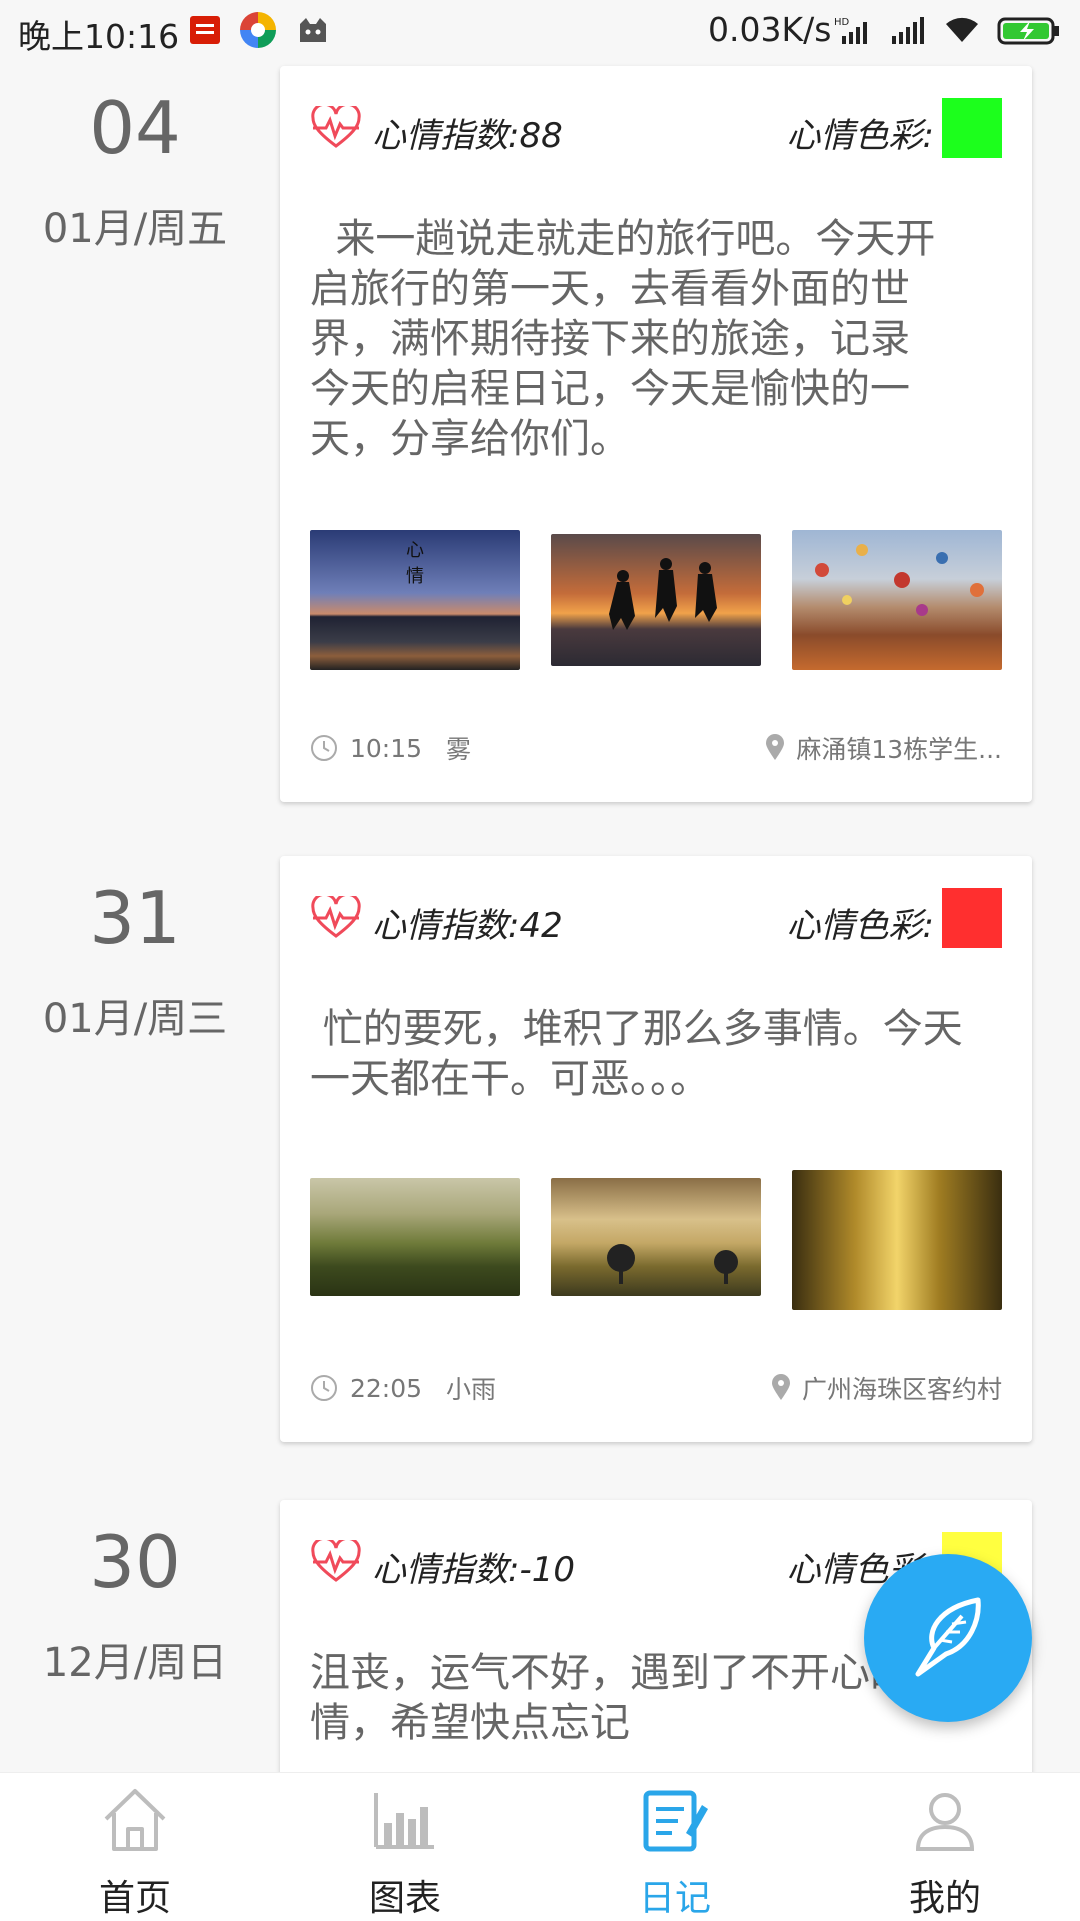 The width and height of the screenshot is (1080, 1921). I want to click on misty-field-photo, so click(656, 1237).